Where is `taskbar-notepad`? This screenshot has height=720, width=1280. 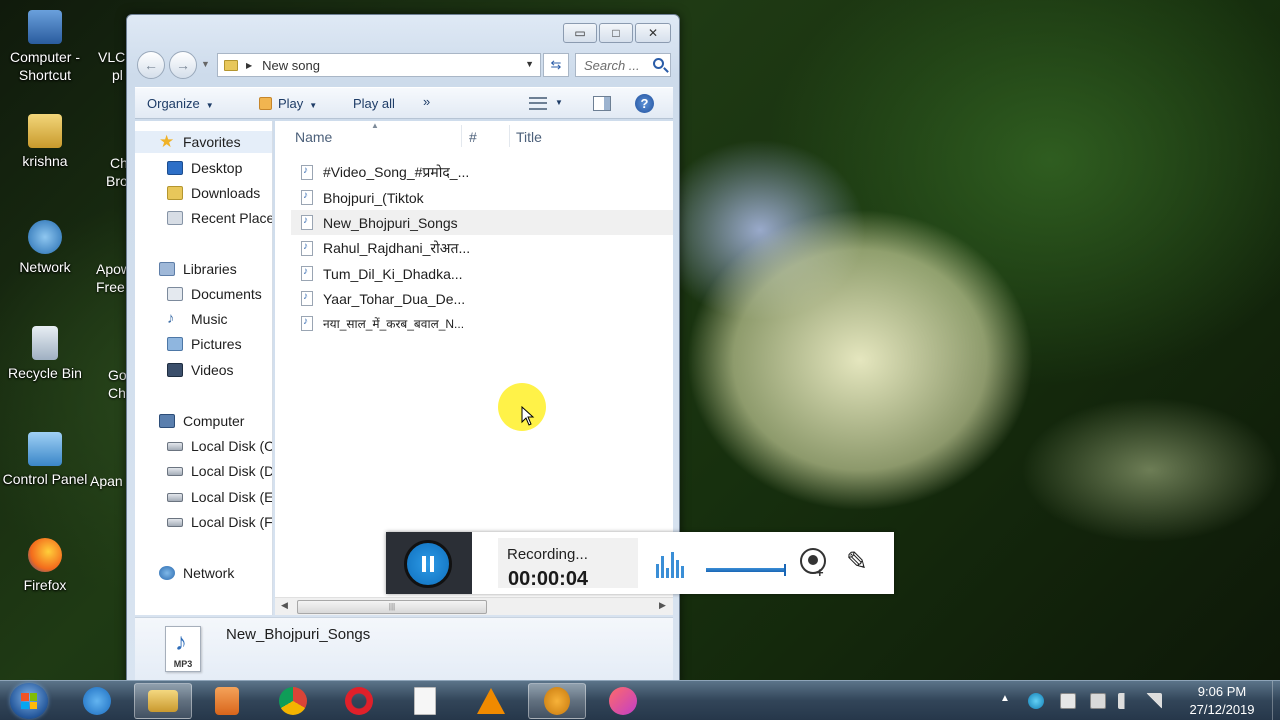 taskbar-notepad is located at coordinates (425, 701).